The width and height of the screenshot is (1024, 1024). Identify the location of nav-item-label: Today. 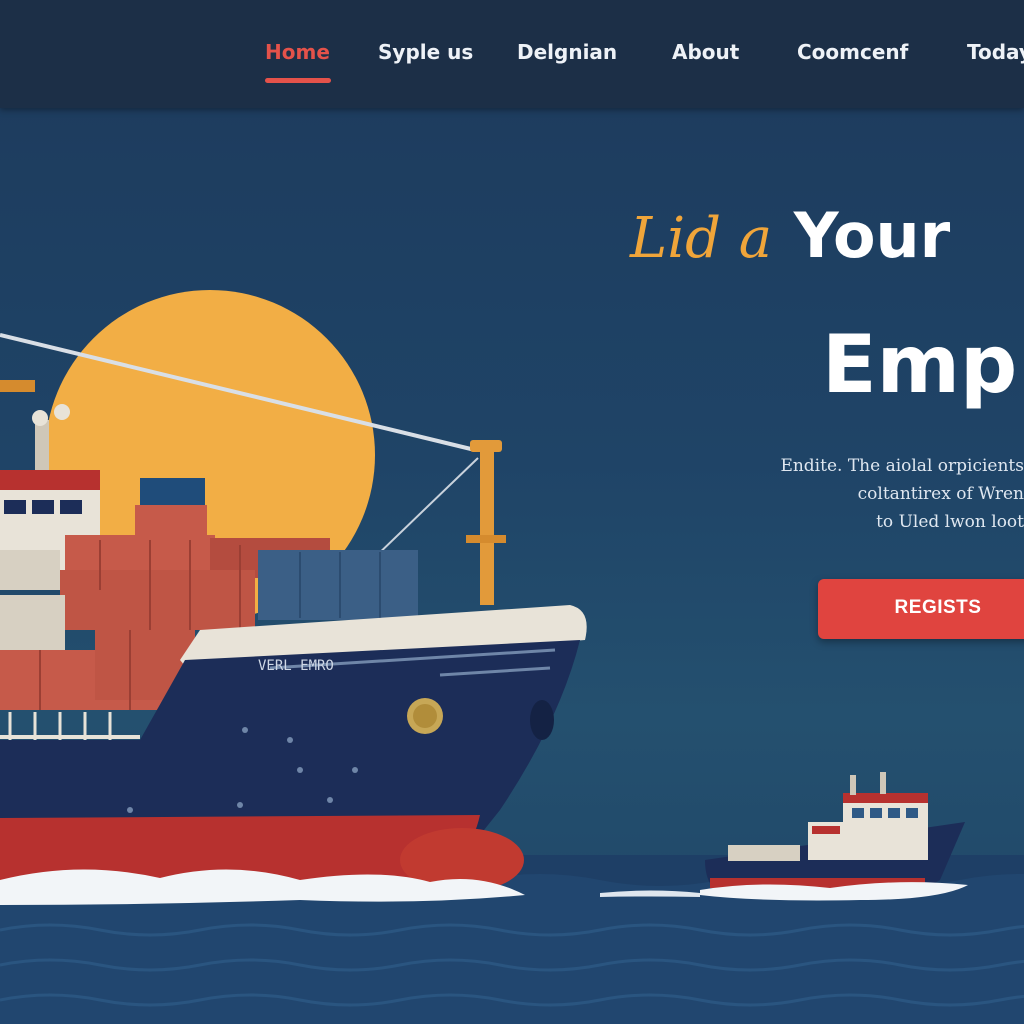
(995, 52).